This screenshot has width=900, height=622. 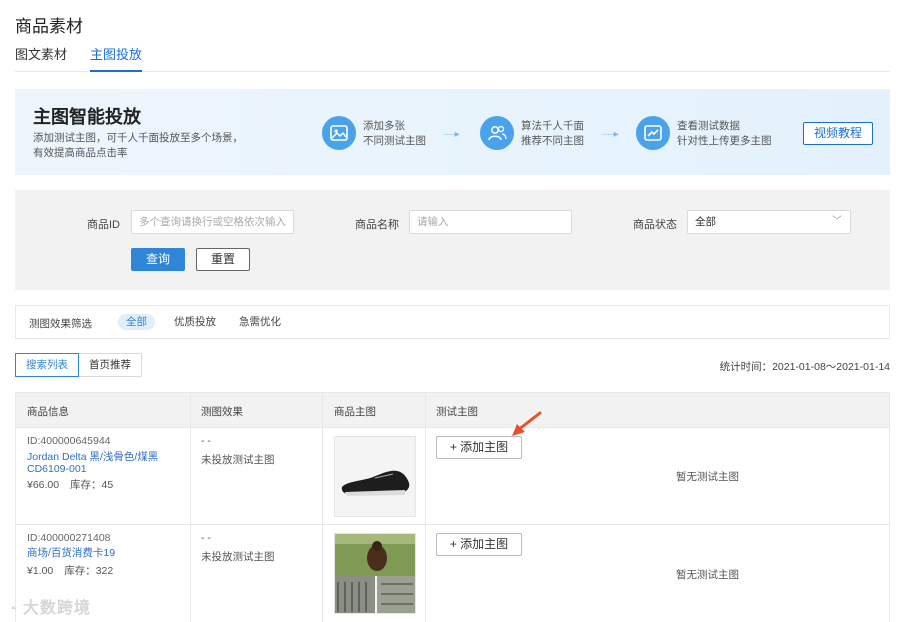 I want to click on step-1-line2: 不同测试主图, so click(x=394, y=141).